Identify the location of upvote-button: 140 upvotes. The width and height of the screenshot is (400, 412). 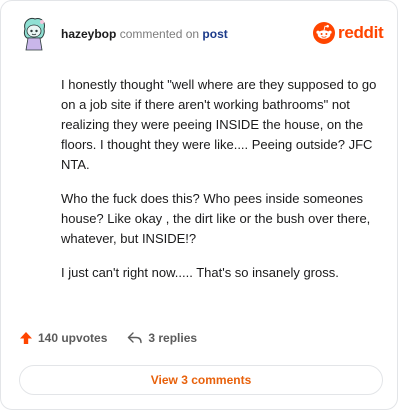
(63, 338).